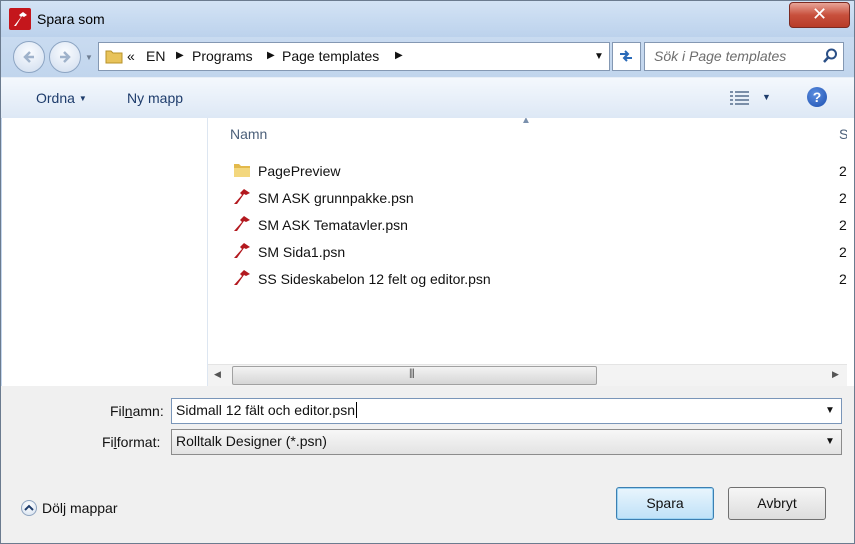 This screenshot has width=855, height=544. I want to click on scroll-right-arrow-icon: ▶, so click(835, 374).